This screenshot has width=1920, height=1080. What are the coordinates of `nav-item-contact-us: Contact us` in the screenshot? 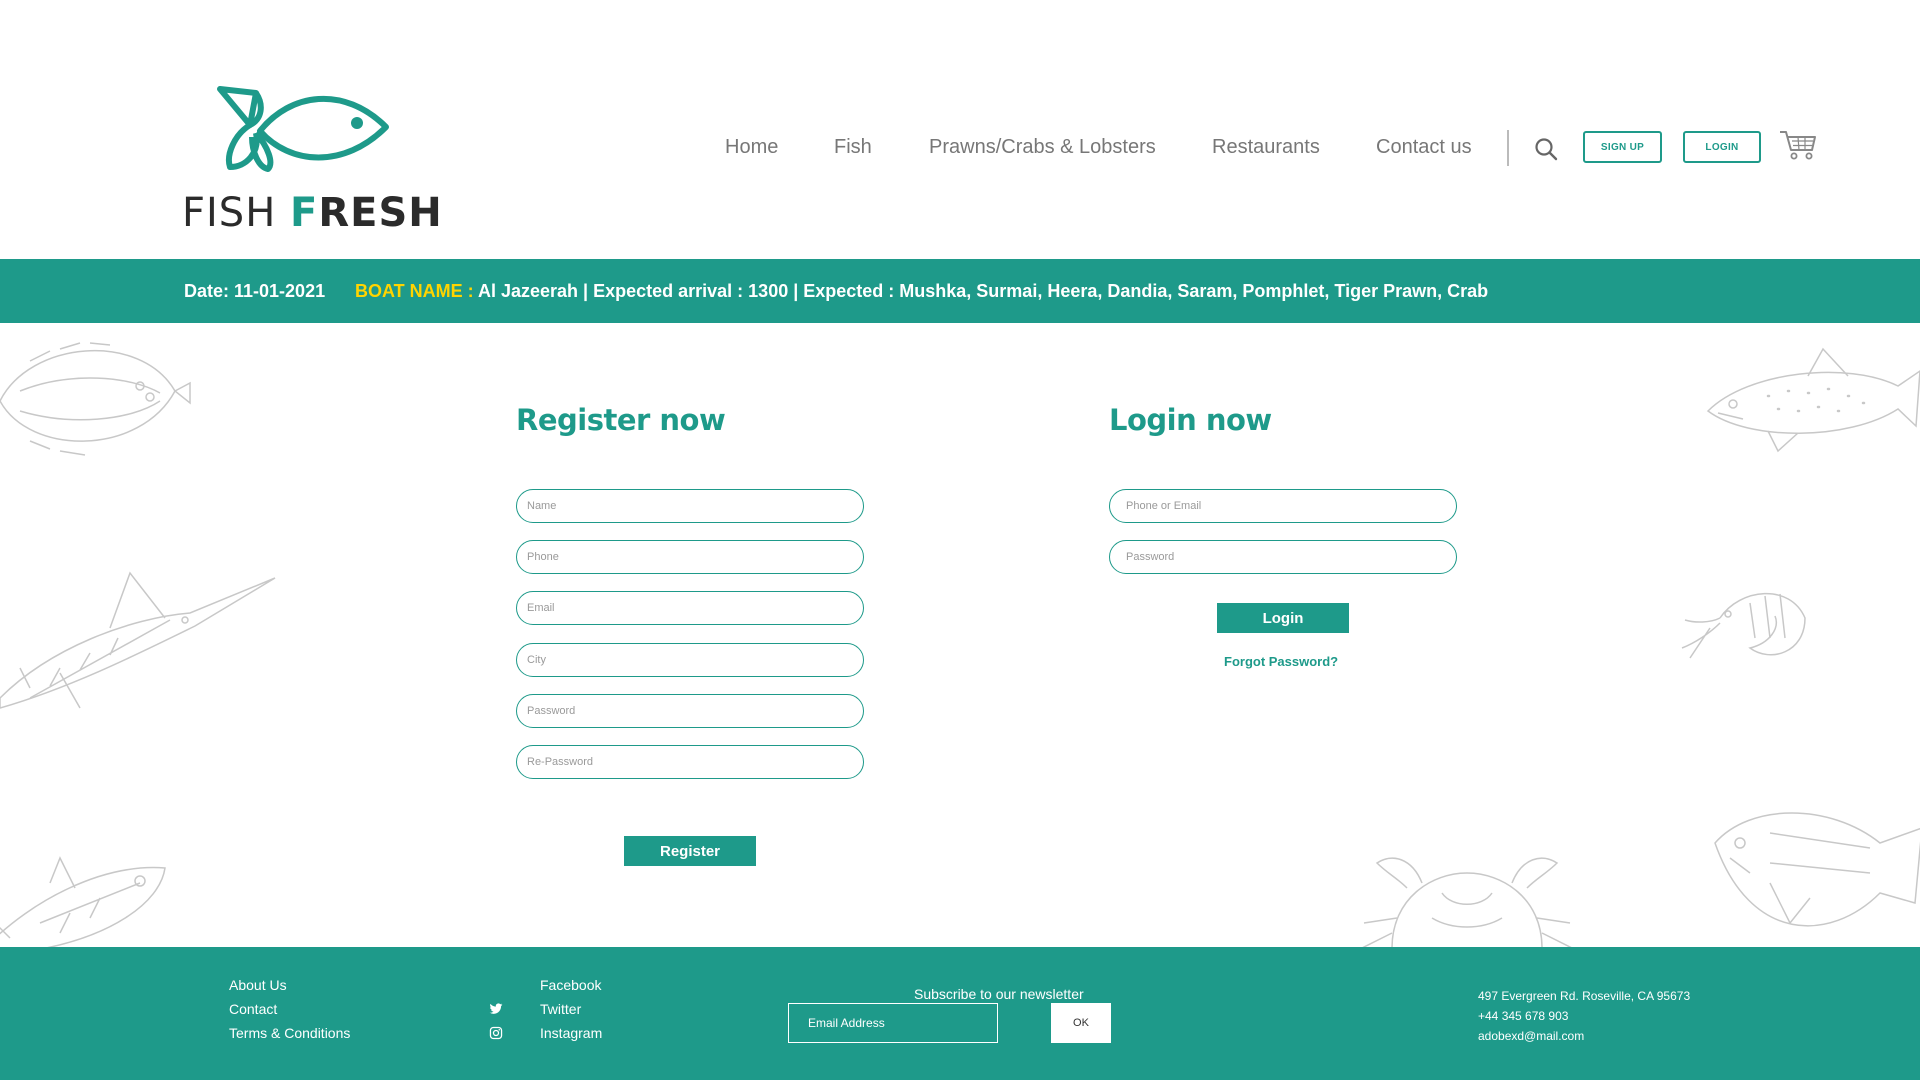 It's located at (1424, 147).